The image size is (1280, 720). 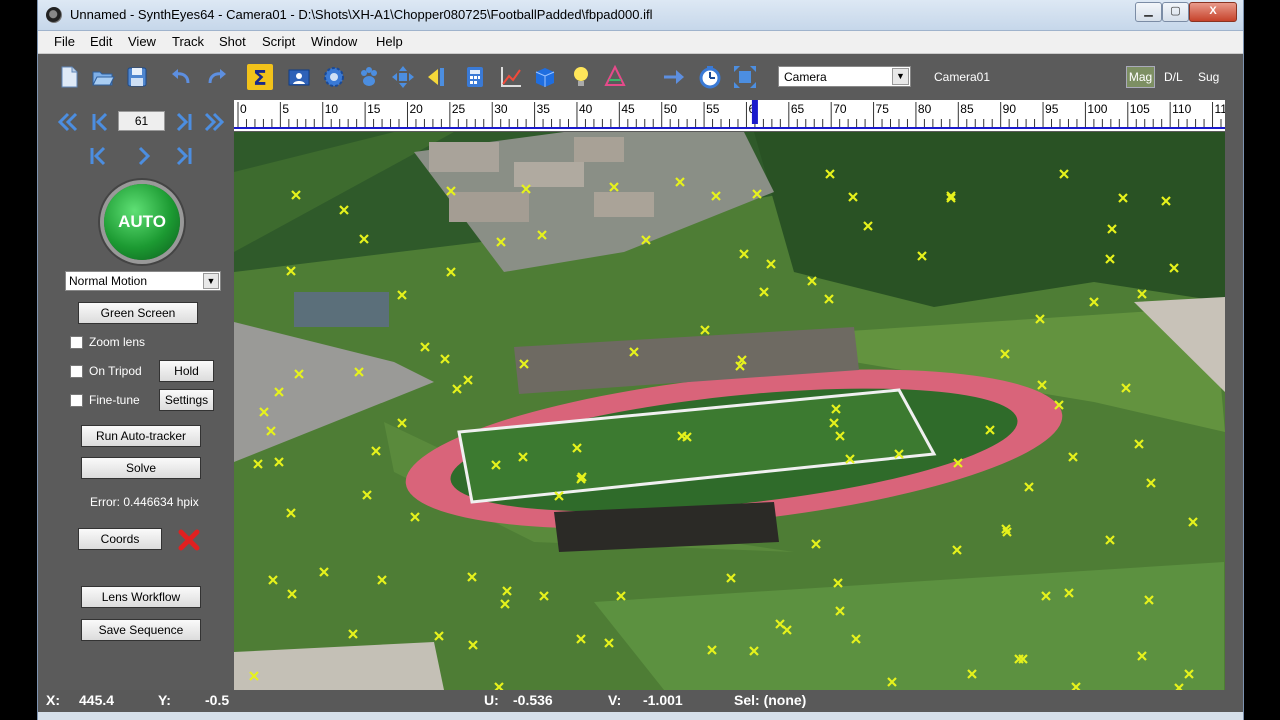 What do you see at coordinates (1140, 77) in the screenshot?
I see `tab-mag: Mag` at bounding box center [1140, 77].